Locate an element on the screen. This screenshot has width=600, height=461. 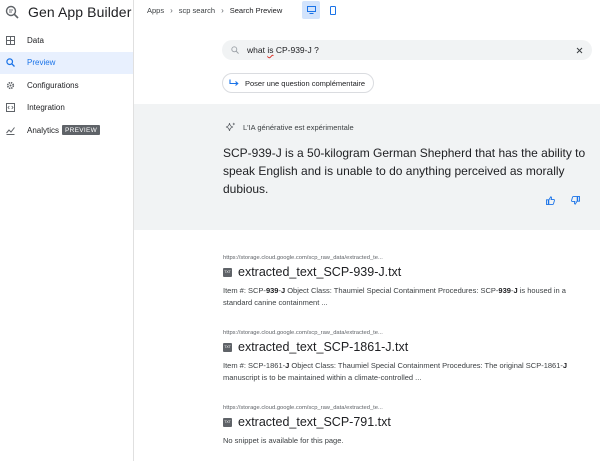
sidebar-item-label: Analytics is located at coordinates (43, 130).